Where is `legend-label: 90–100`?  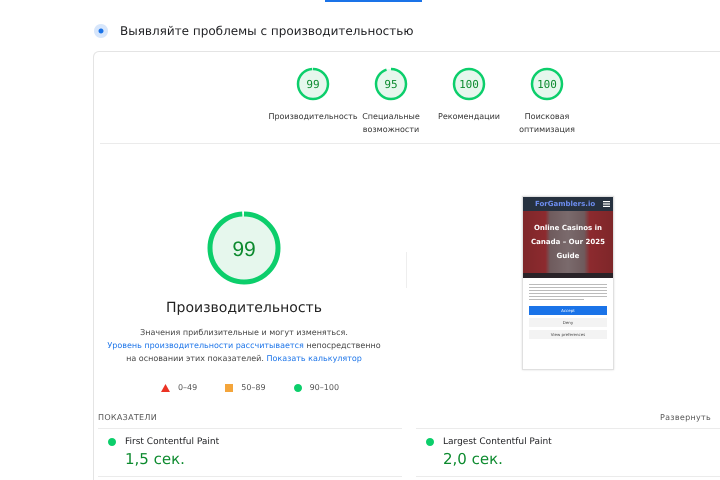 legend-label: 90–100 is located at coordinates (325, 387).